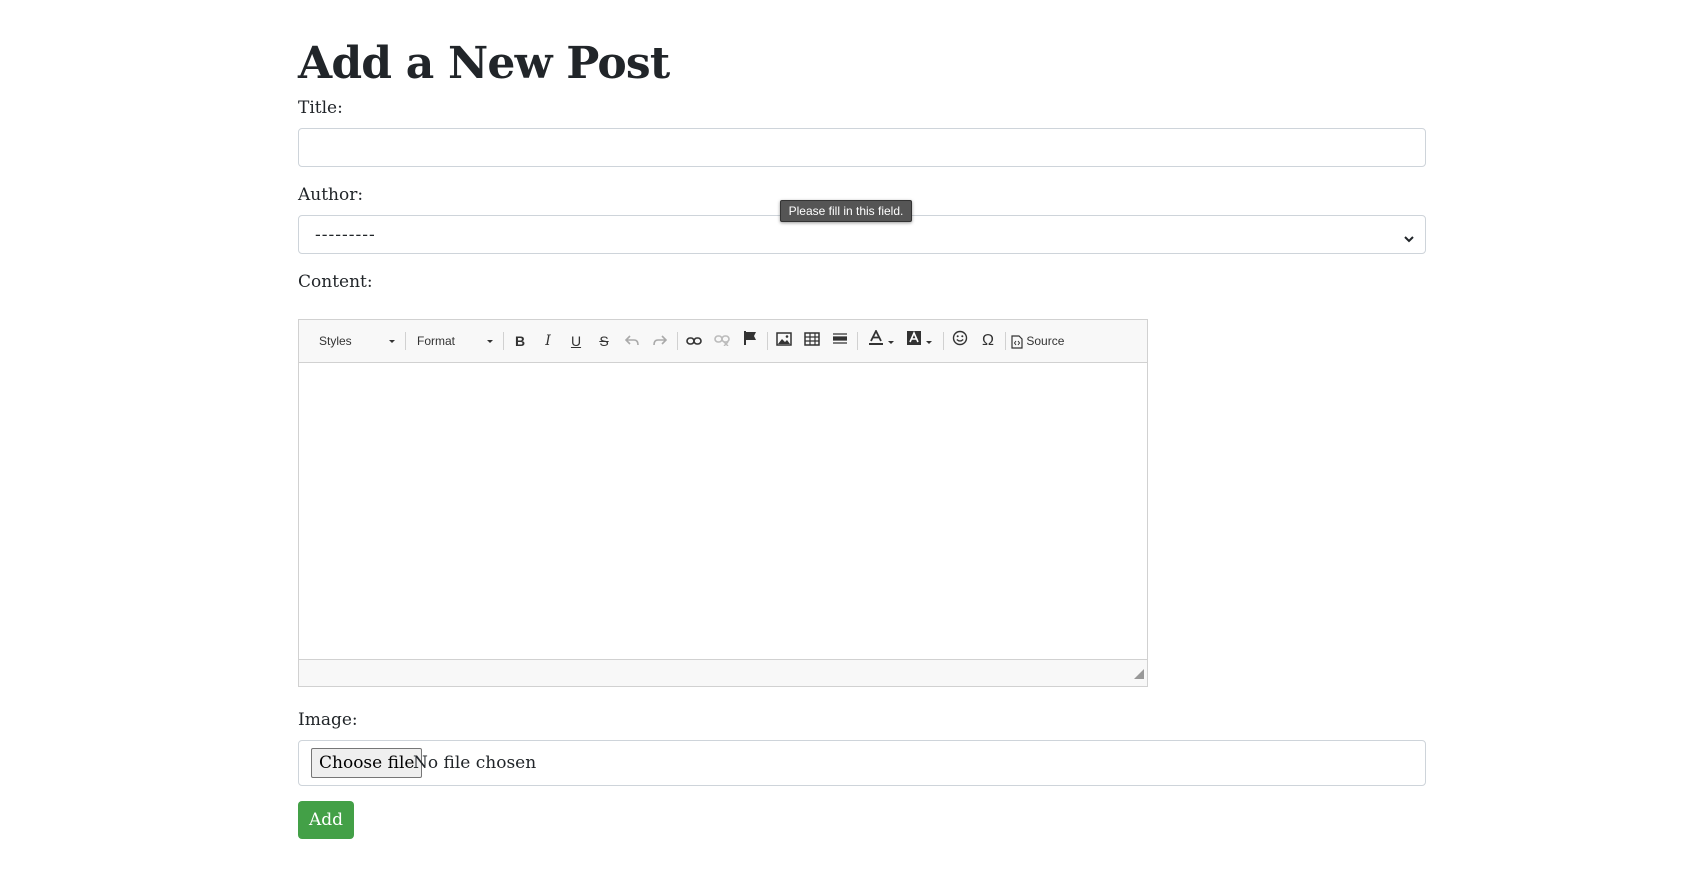 The image size is (1698, 879). Describe the element at coordinates (750, 338) in the screenshot. I see `flag-icon` at that location.